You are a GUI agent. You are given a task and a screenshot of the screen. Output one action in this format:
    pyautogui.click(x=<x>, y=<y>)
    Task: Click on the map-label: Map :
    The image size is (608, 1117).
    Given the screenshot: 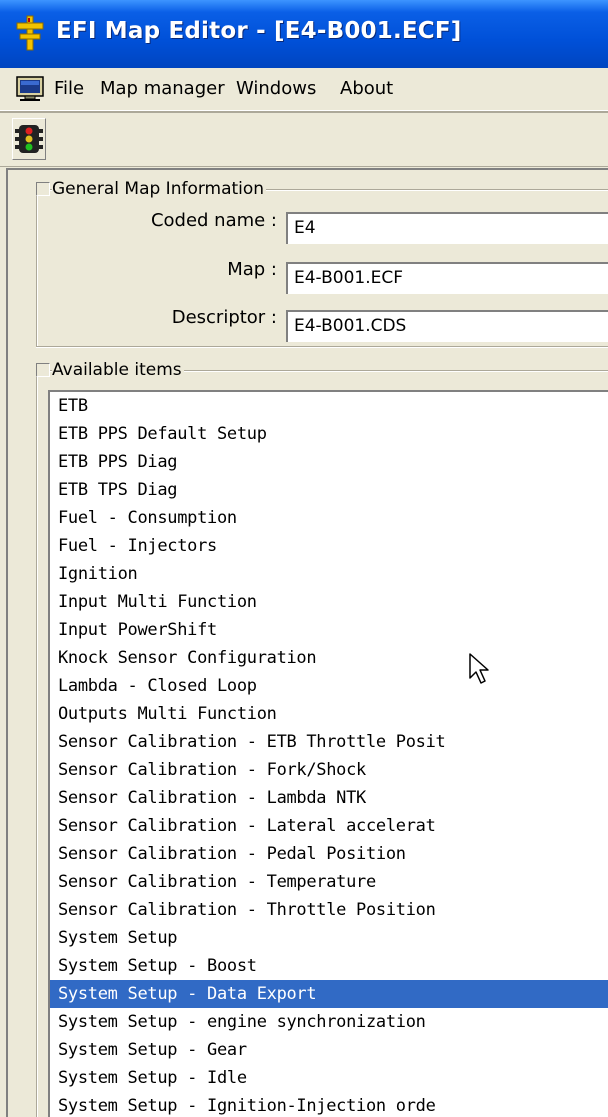 What is the action you would take?
    pyautogui.click(x=252, y=269)
    